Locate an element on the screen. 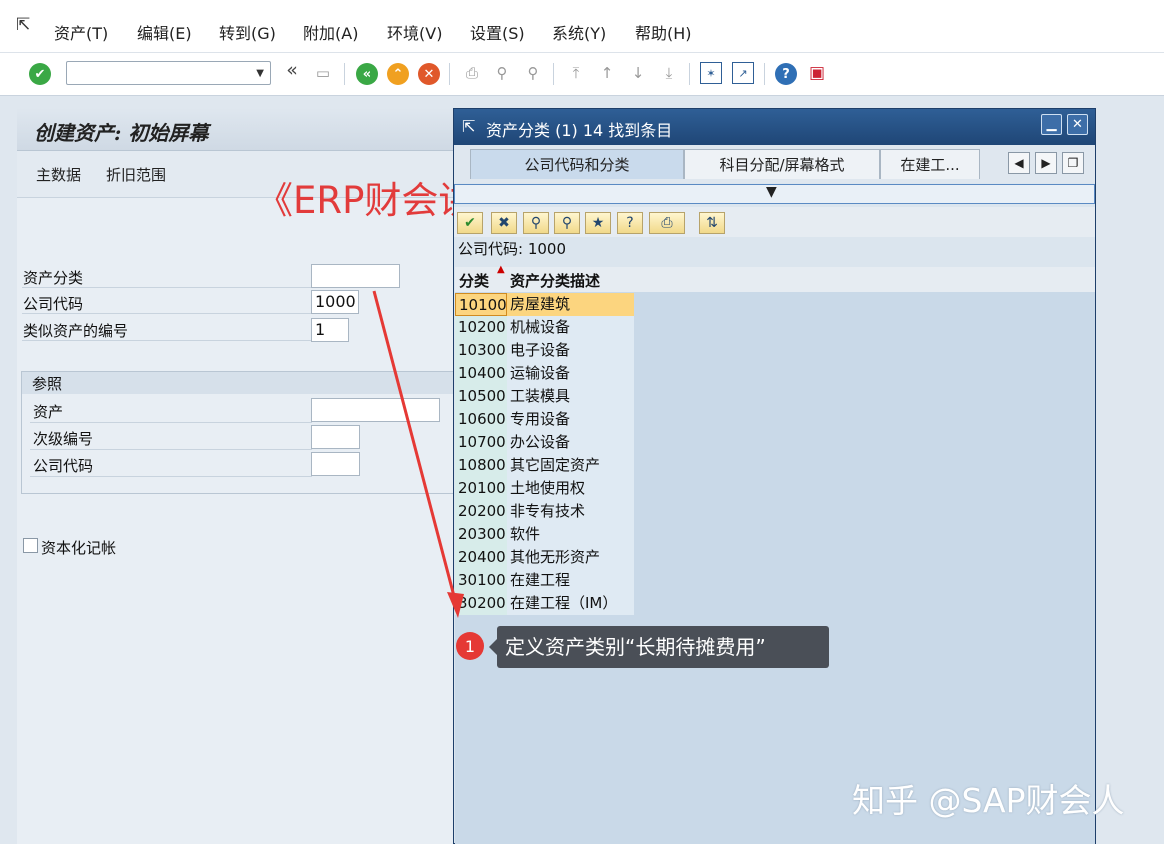 This screenshot has height=844, width=1164. menu-extras: 附加(A) is located at coordinates (330, 32).